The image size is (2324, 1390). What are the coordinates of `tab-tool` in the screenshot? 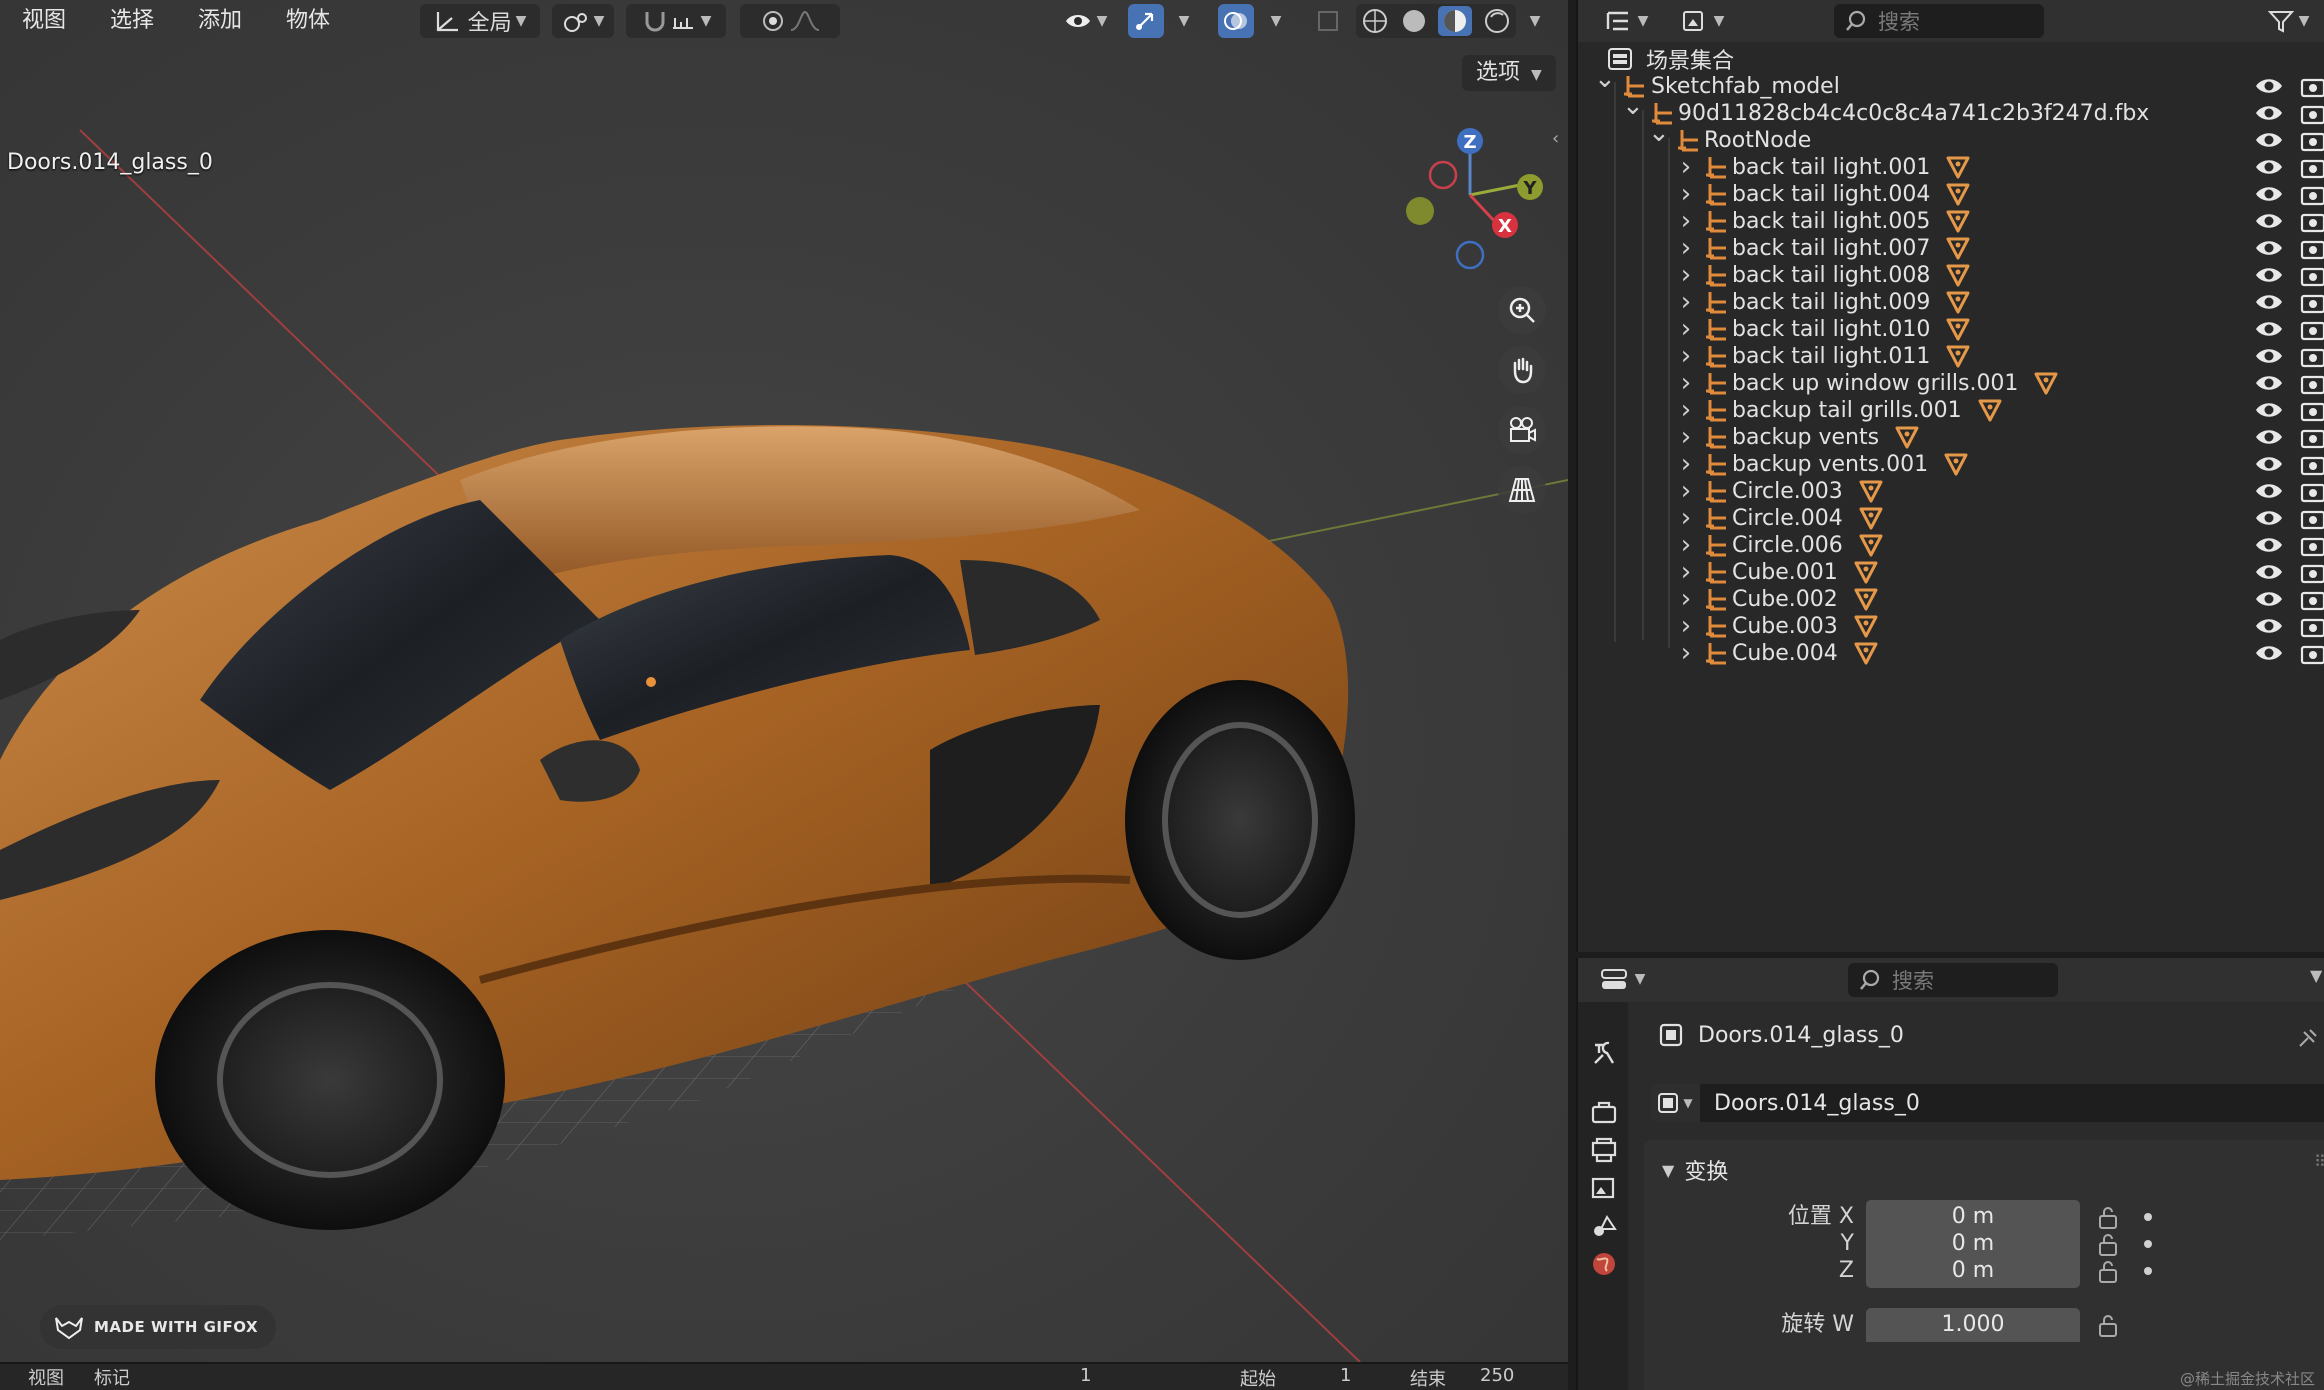 It's located at (1604, 1054).